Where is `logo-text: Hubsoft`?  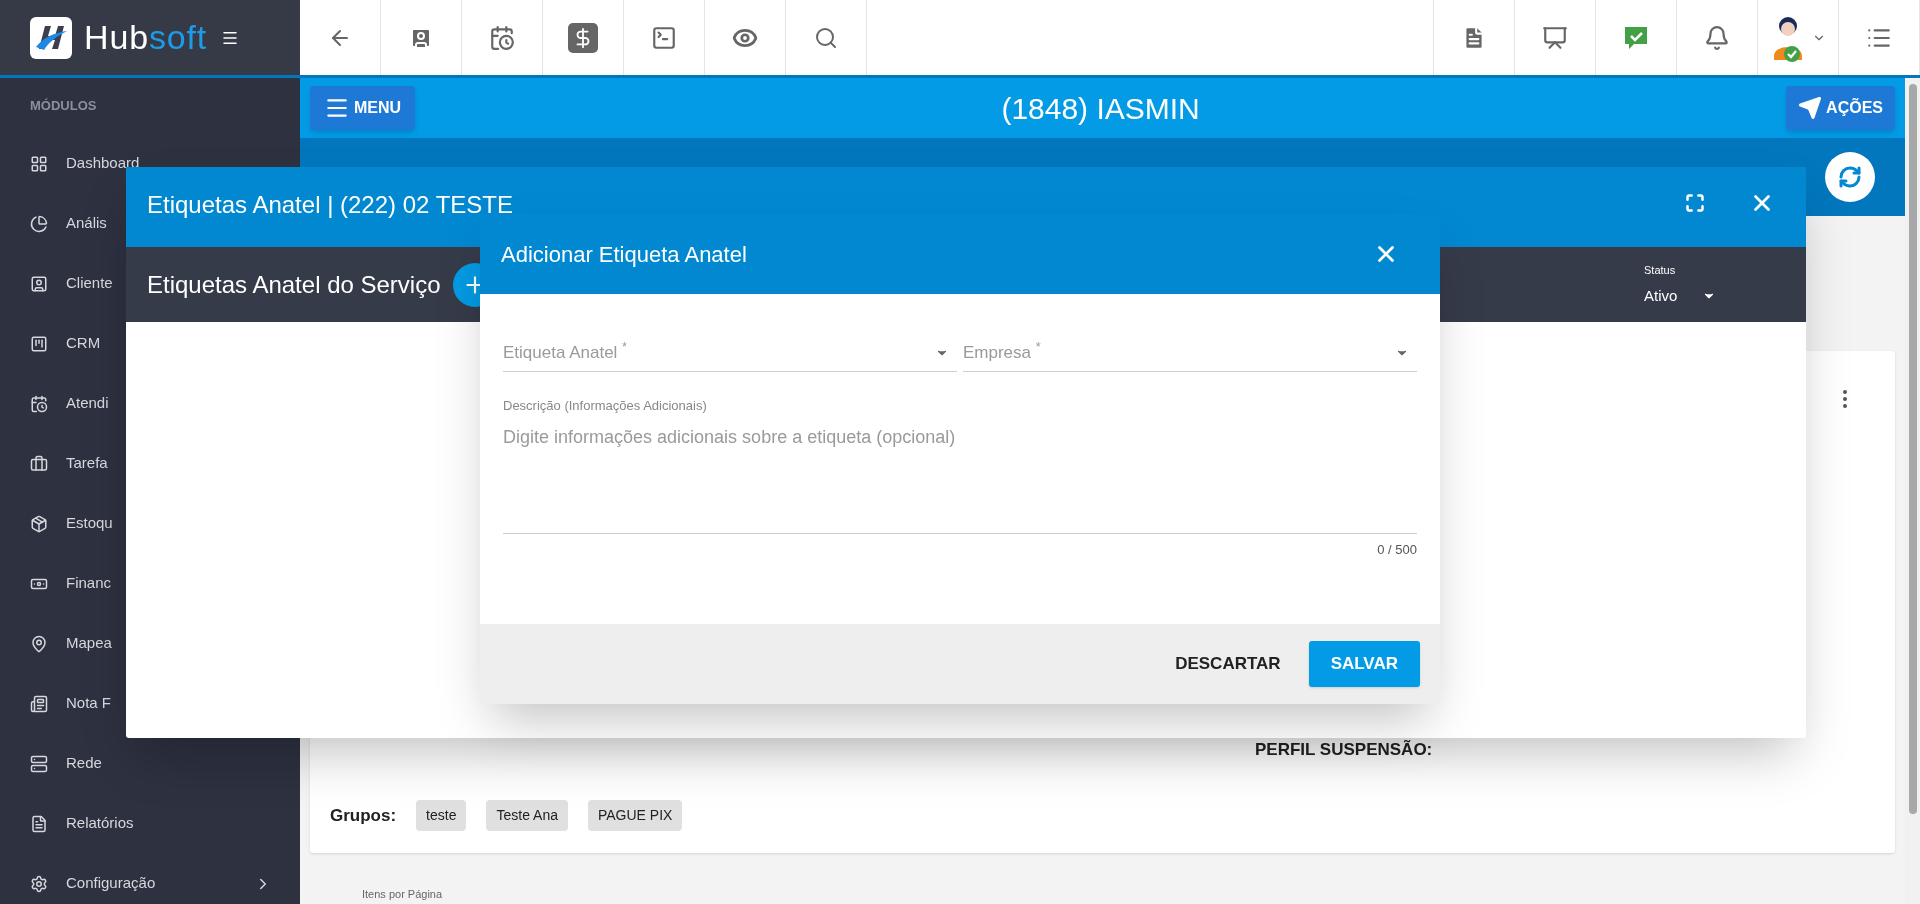 logo-text: Hubsoft is located at coordinates (146, 37).